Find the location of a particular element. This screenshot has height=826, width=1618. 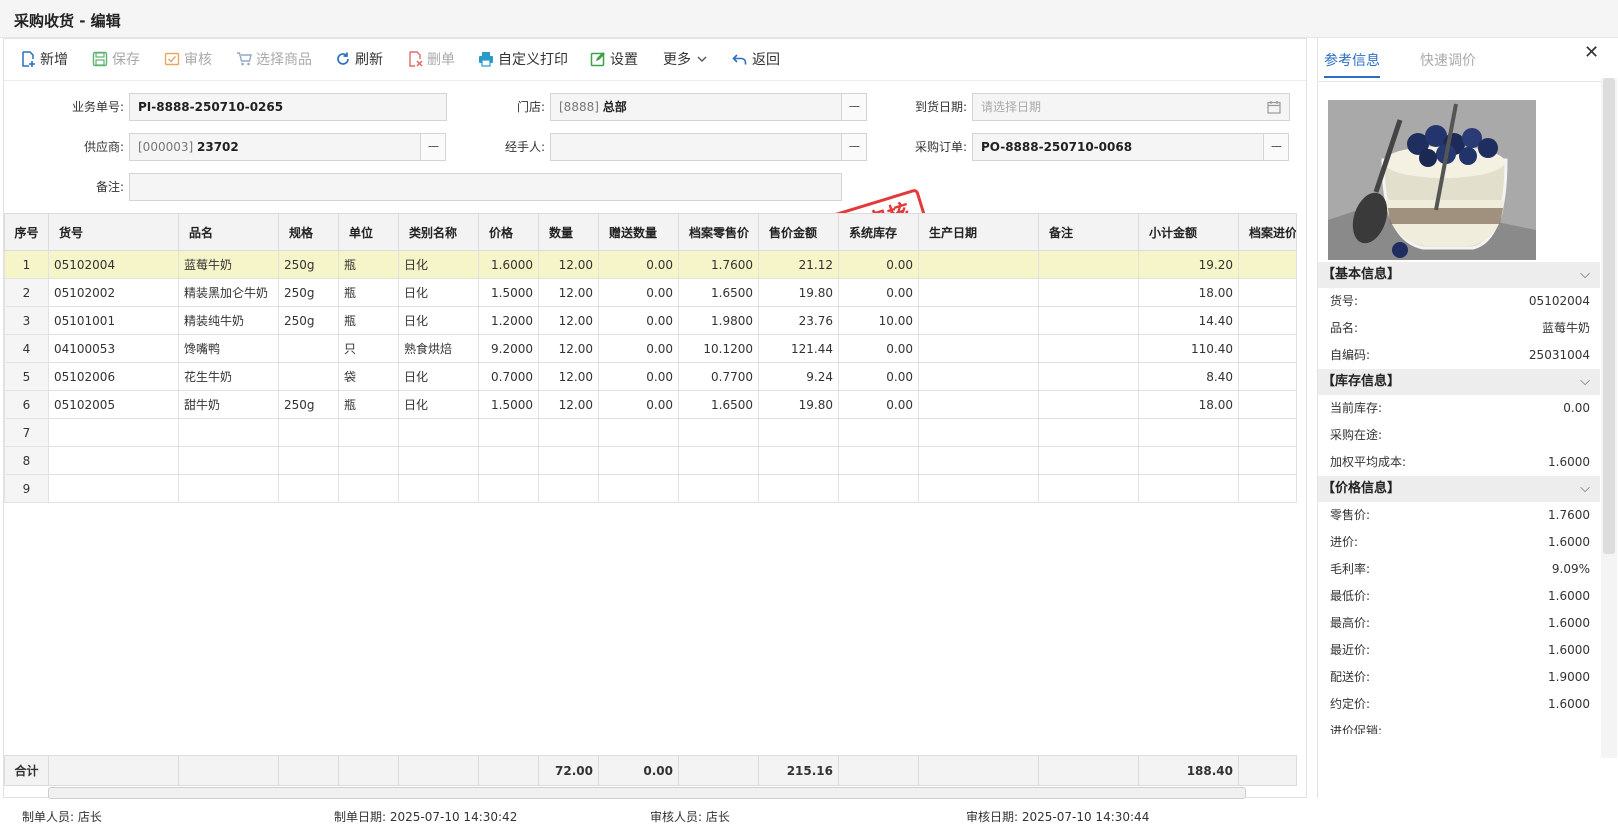

column-header: 单位 is located at coordinates (368, 232).